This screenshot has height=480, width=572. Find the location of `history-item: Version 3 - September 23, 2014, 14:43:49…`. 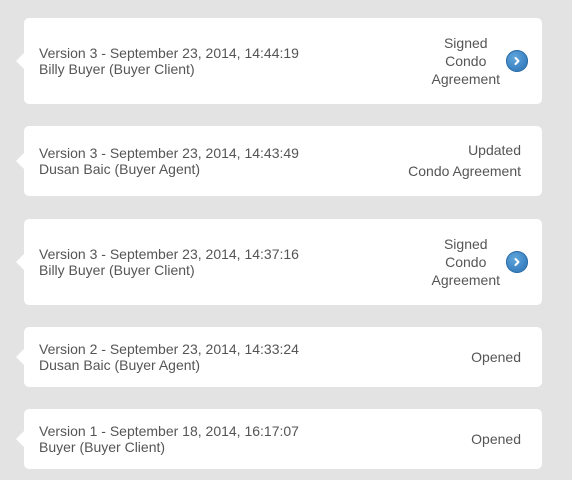

history-item: Version 3 - September 23, 2014, 14:43:49… is located at coordinates (279, 161).